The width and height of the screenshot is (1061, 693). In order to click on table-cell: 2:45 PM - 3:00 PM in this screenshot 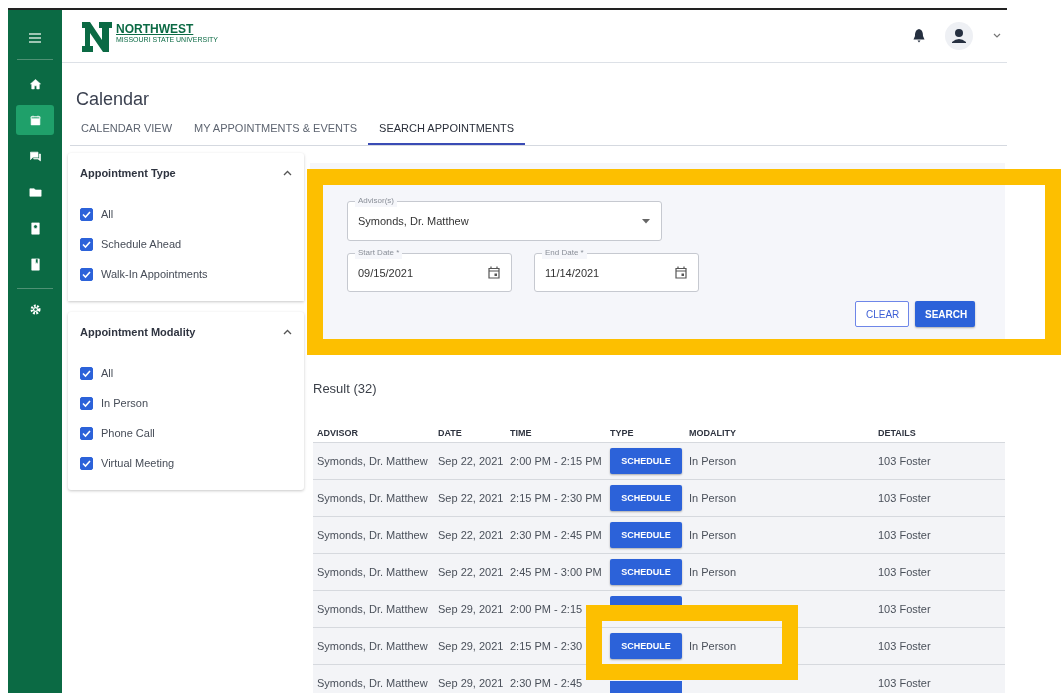, I will do `click(556, 572)`.